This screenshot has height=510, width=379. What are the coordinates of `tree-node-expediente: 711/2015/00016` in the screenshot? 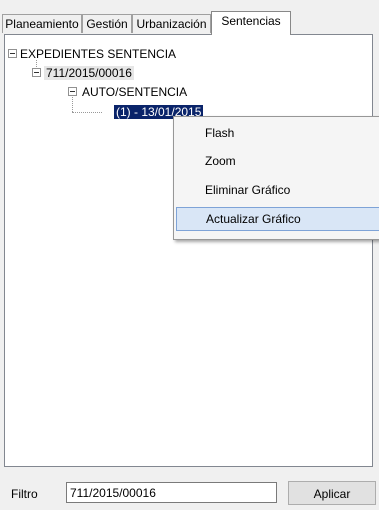 It's located at (89, 73).